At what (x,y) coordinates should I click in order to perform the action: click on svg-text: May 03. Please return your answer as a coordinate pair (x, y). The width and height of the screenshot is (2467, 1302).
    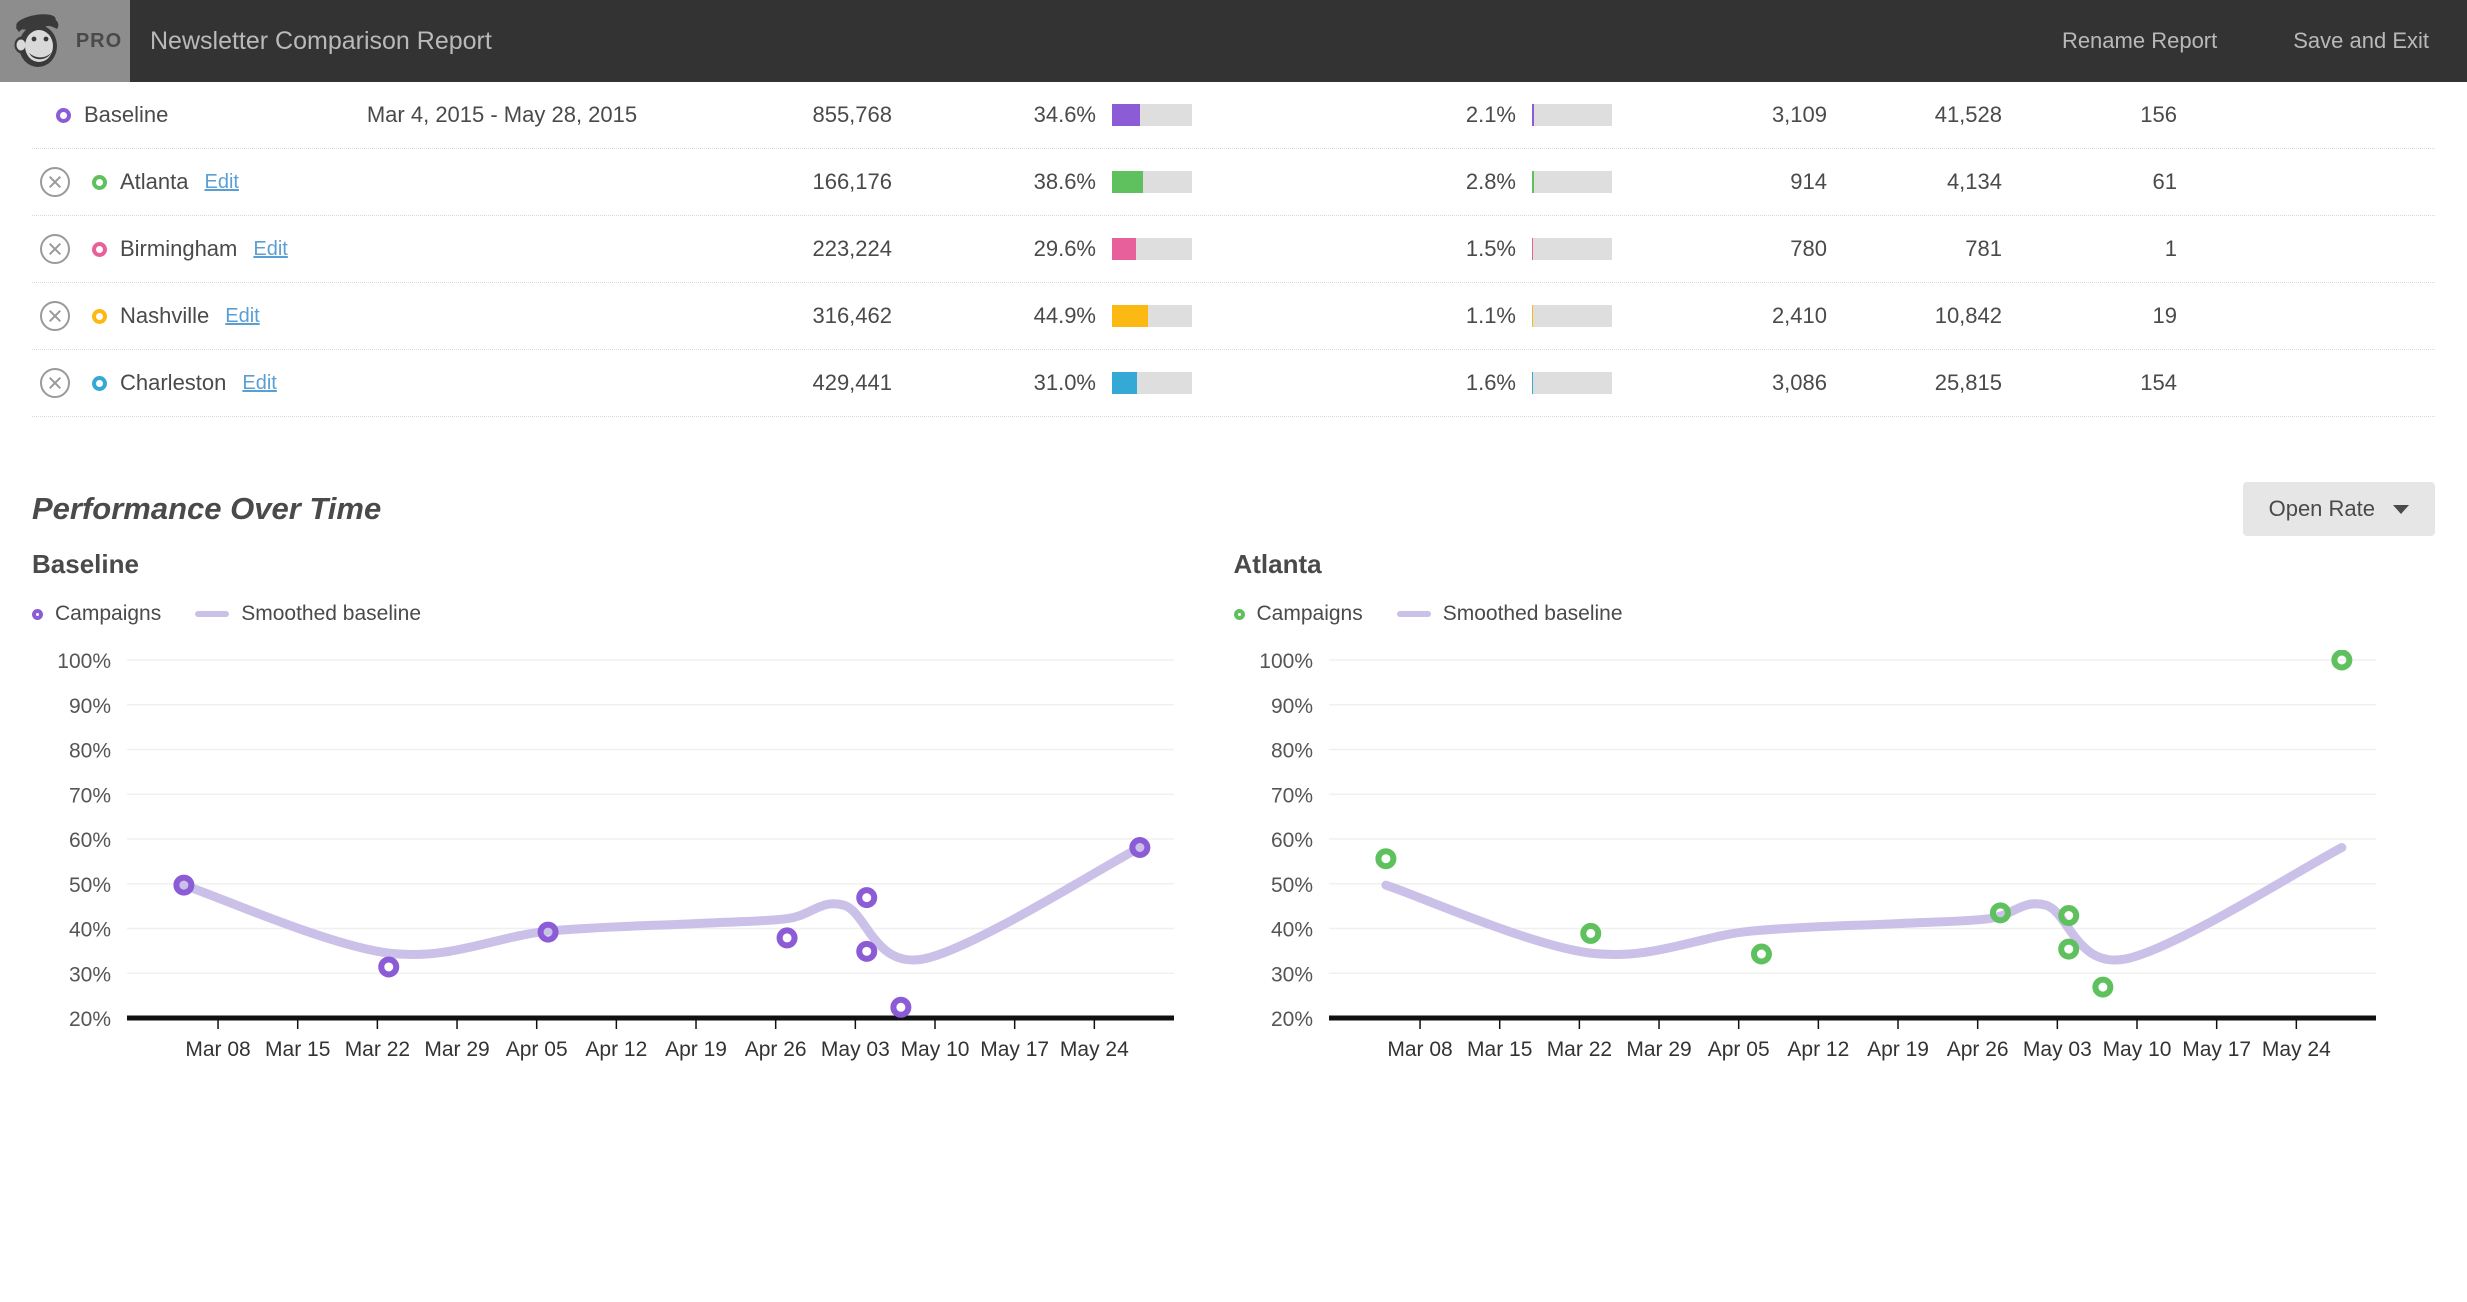
    Looking at the image, I should click on (2056, 1049).